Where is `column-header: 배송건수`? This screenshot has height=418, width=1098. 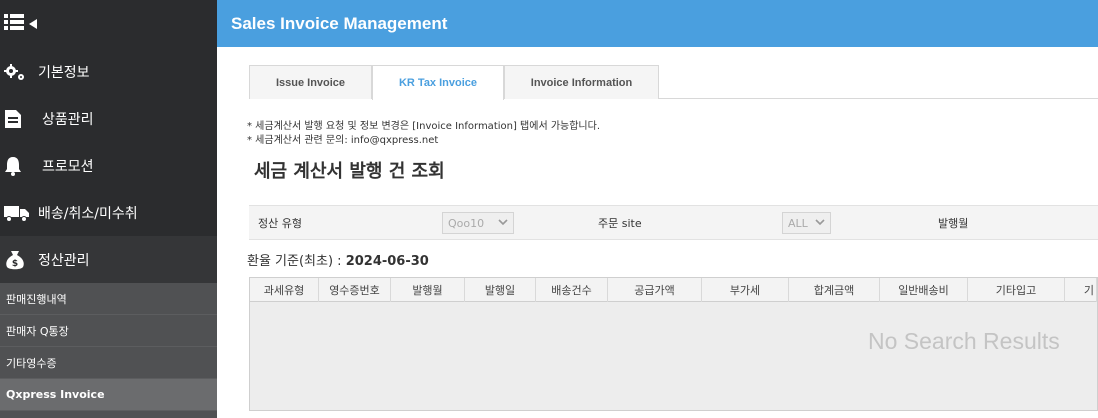 column-header: 배송건수 is located at coordinates (572, 290).